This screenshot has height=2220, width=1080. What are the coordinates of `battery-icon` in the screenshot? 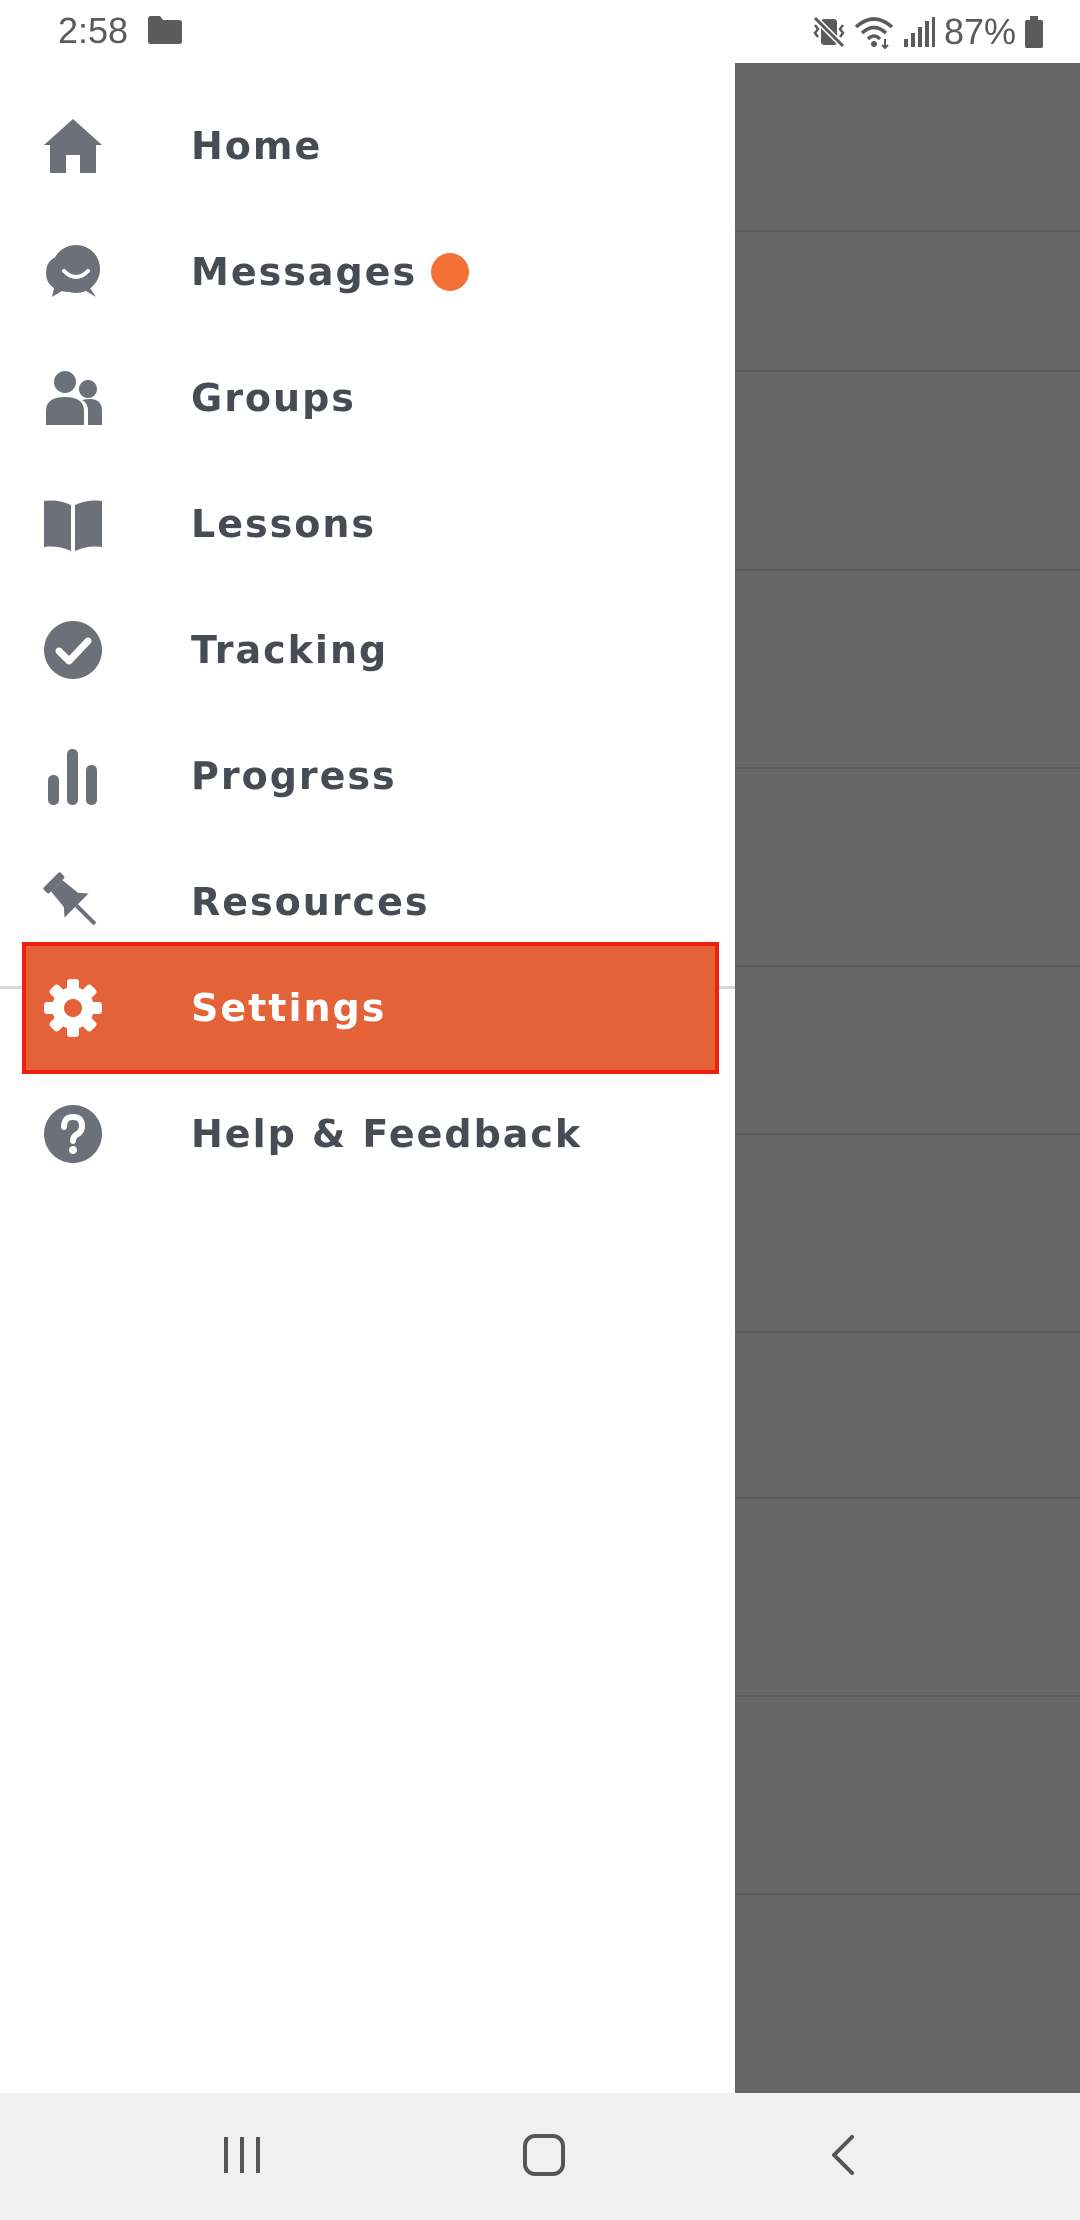 It's located at (1034, 32).